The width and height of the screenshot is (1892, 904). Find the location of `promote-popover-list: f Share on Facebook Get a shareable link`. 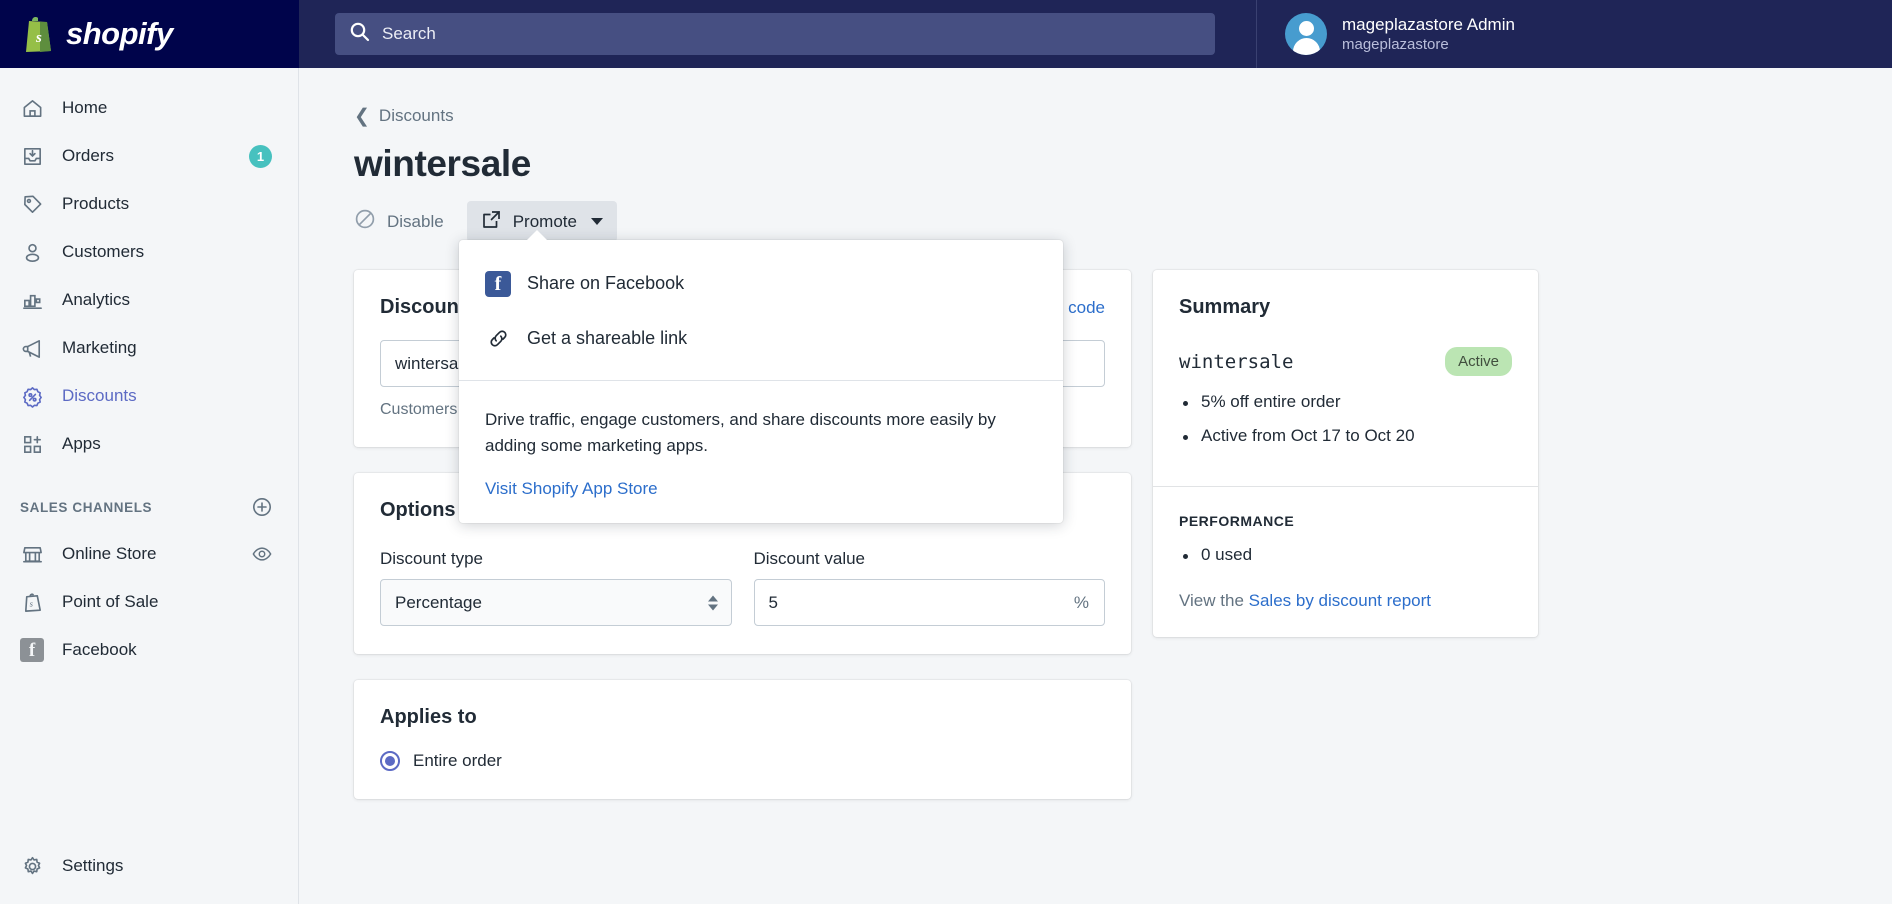

promote-popover-list: f Share on Facebook Get a shareable link is located at coordinates (761, 310).